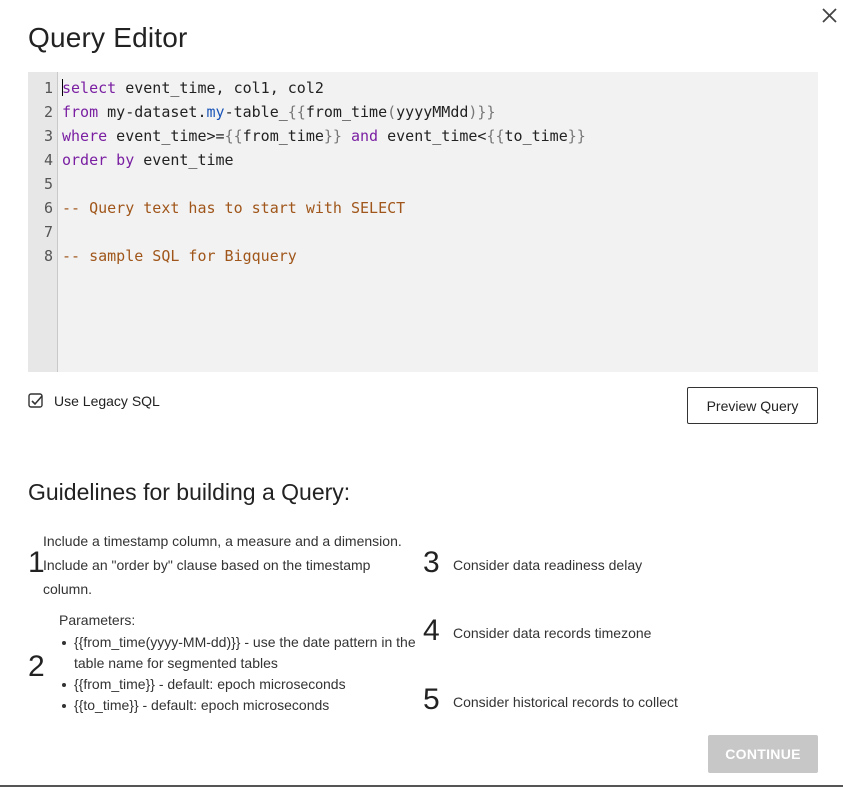  I want to click on line-number: 3, so click(48, 136).